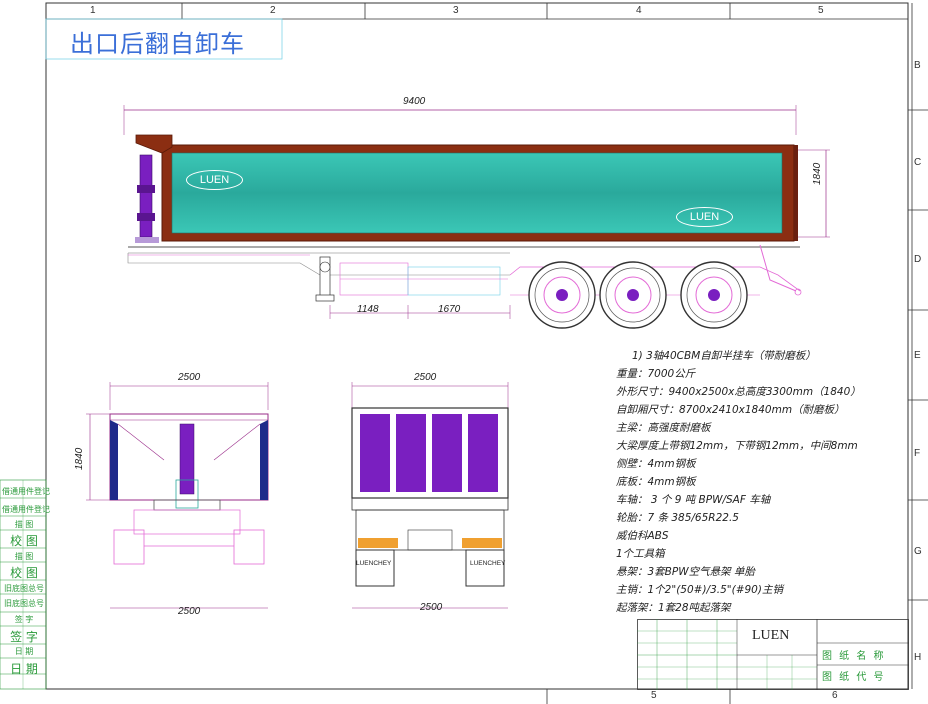 The width and height of the screenshot is (928, 704). What do you see at coordinates (737, 446) in the screenshot?
I see `spec-beam-thickness: 大梁厚度上带钢12mm，下带钢12mm，中间8mm` at bounding box center [737, 446].